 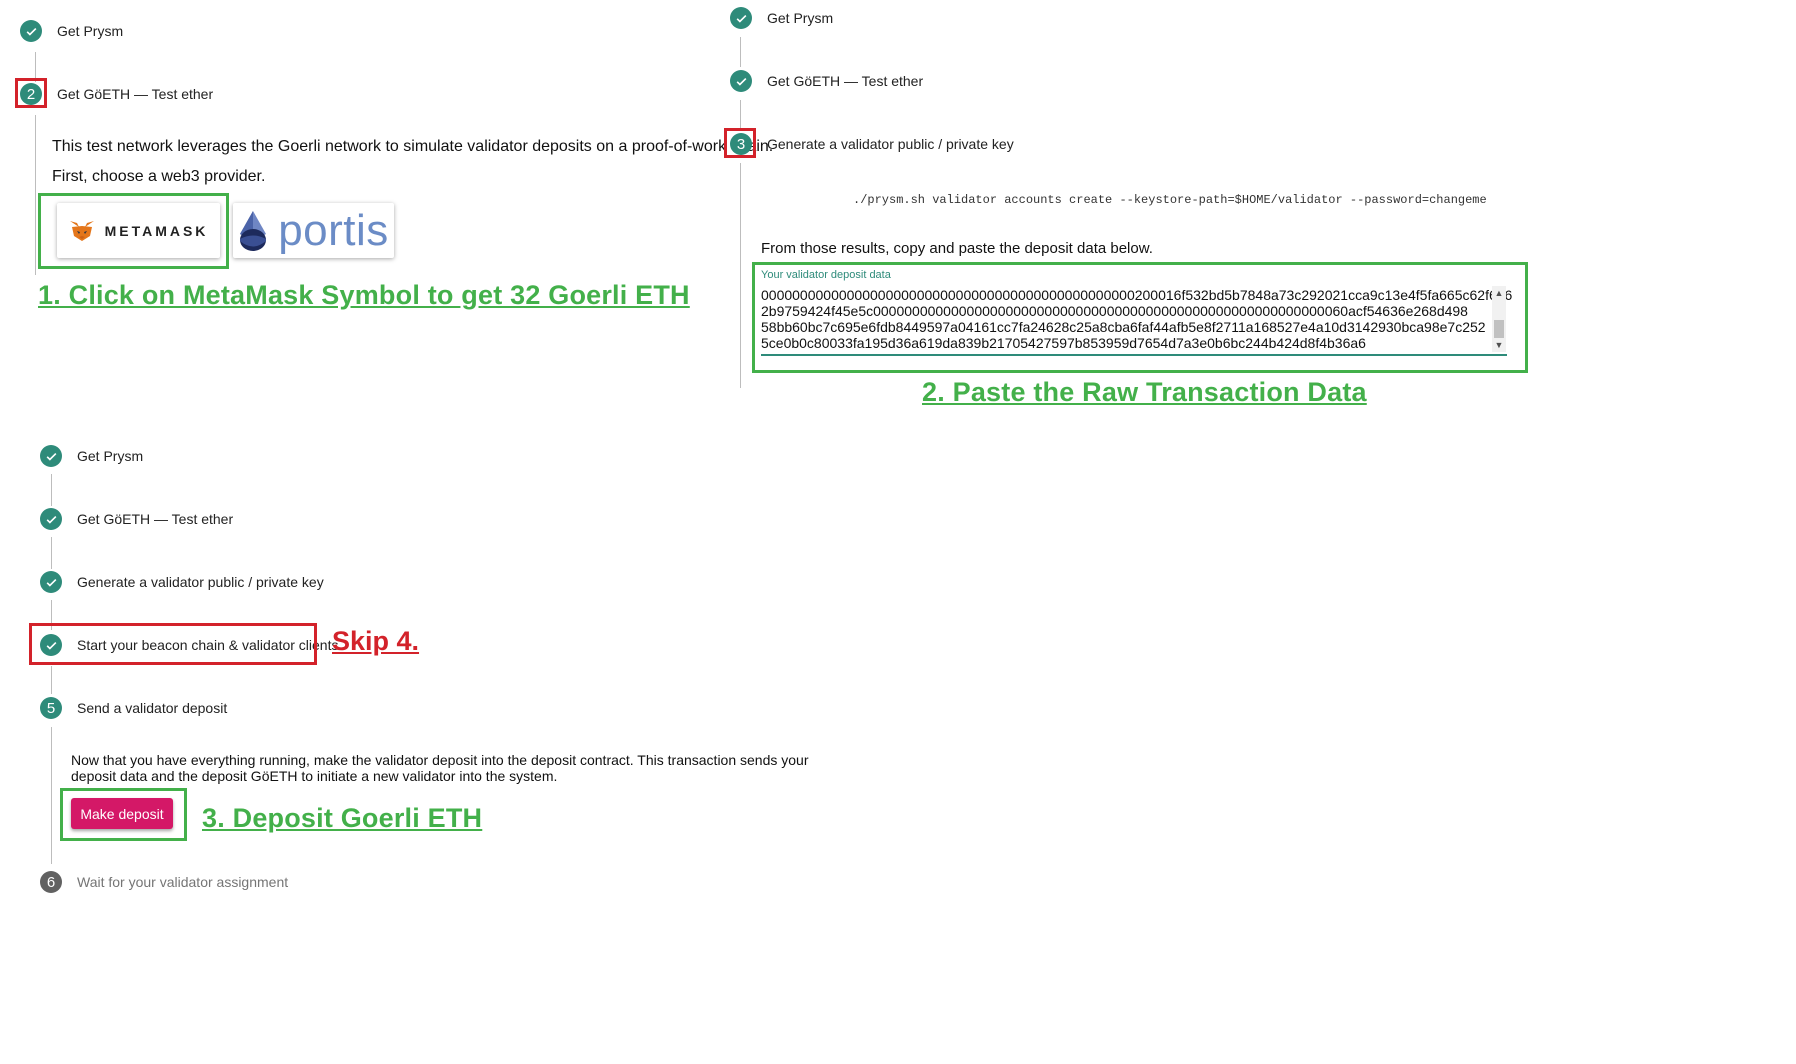 I want to click on highlight-metamask, so click(x=133, y=231).